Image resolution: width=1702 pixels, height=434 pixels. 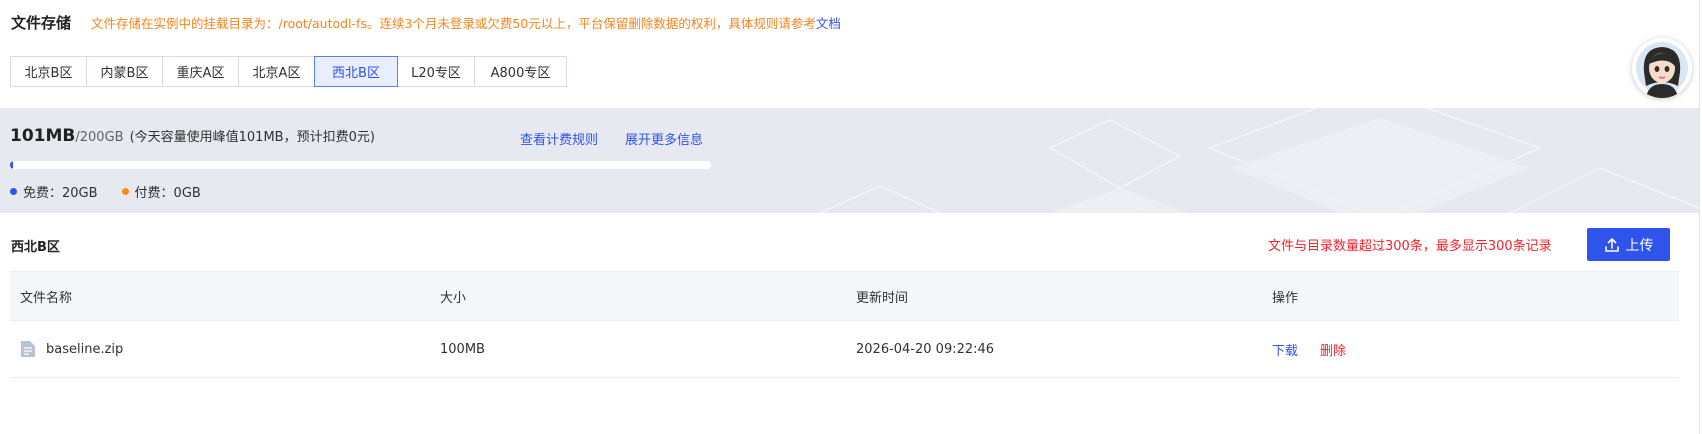 What do you see at coordinates (200, 71) in the screenshot?
I see `tab-region-chongqing-a: 重庆A区` at bounding box center [200, 71].